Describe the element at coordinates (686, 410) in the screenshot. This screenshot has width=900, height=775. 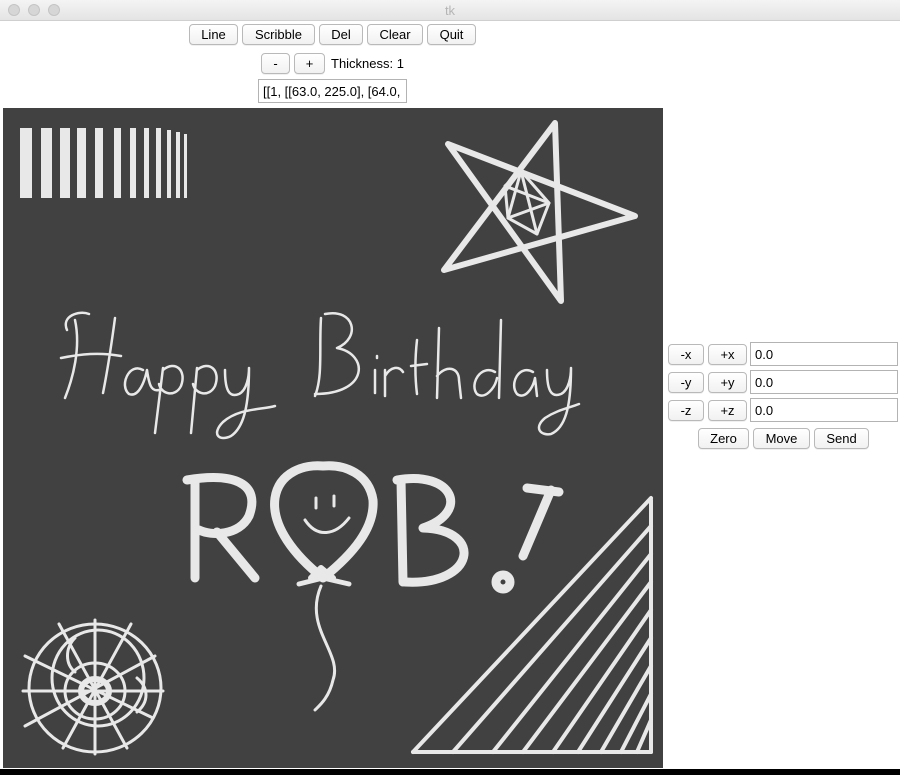
I see `jog-minus-z-button: -z` at that location.